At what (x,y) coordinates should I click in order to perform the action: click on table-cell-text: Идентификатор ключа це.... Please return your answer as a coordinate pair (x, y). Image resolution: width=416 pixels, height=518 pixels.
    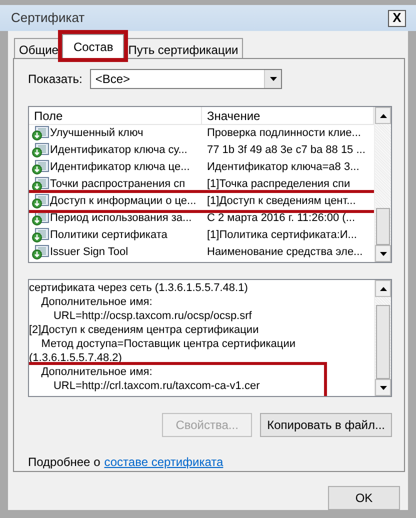
    Looking at the image, I should click on (120, 168).